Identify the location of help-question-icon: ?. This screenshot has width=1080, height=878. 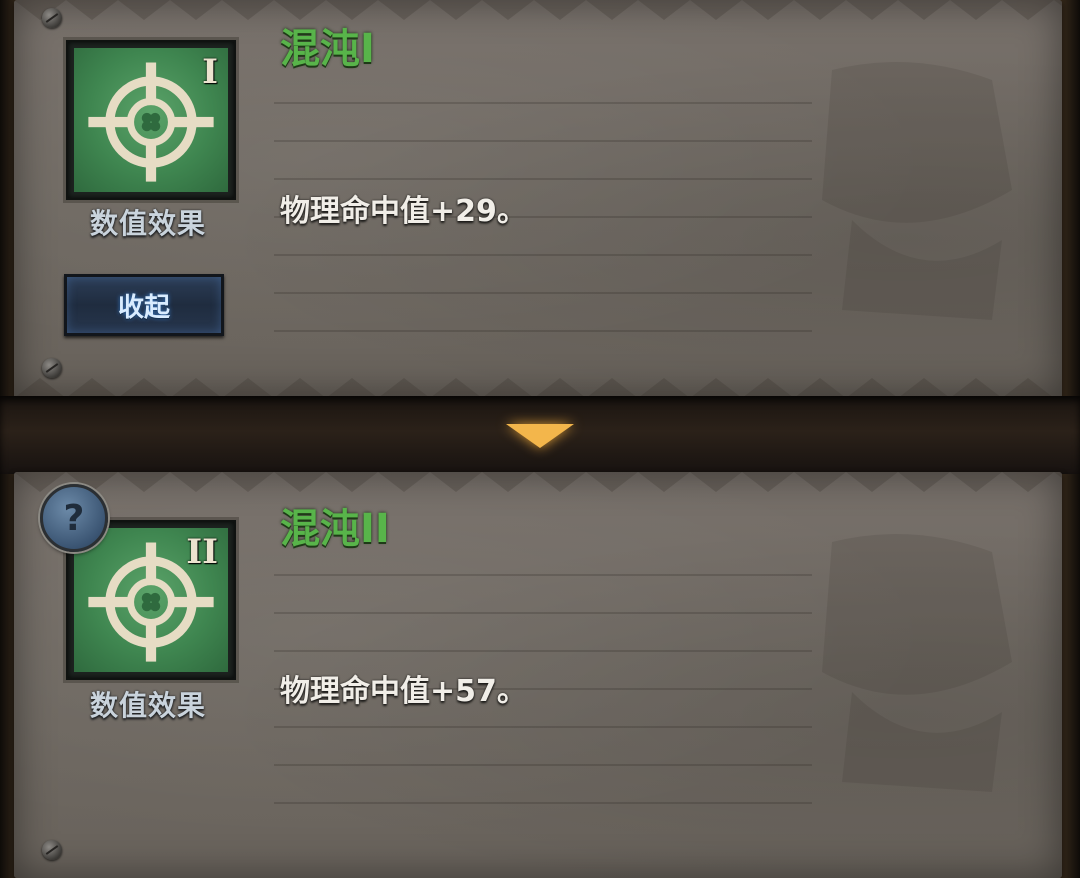
(74, 518).